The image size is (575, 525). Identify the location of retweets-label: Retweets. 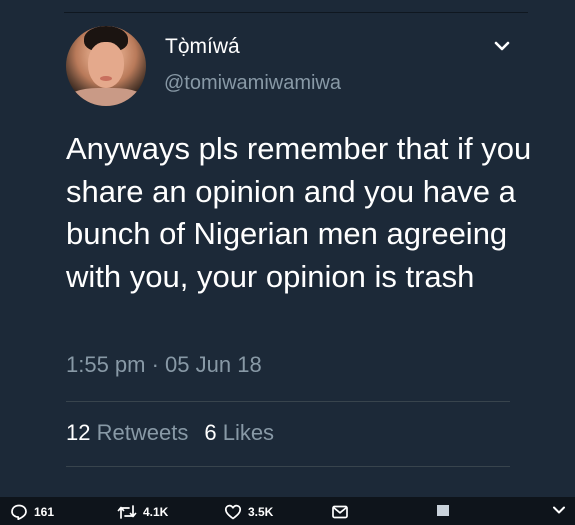
(142, 432).